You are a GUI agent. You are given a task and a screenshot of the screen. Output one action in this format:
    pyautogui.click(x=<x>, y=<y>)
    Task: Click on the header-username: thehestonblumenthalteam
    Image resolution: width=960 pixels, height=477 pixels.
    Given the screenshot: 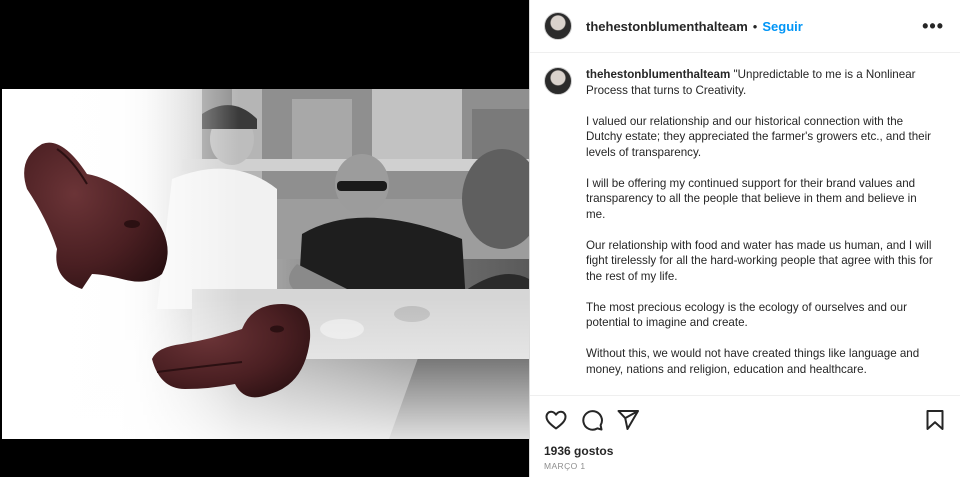 What is the action you would take?
    pyautogui.click(x=667, y=26)
    